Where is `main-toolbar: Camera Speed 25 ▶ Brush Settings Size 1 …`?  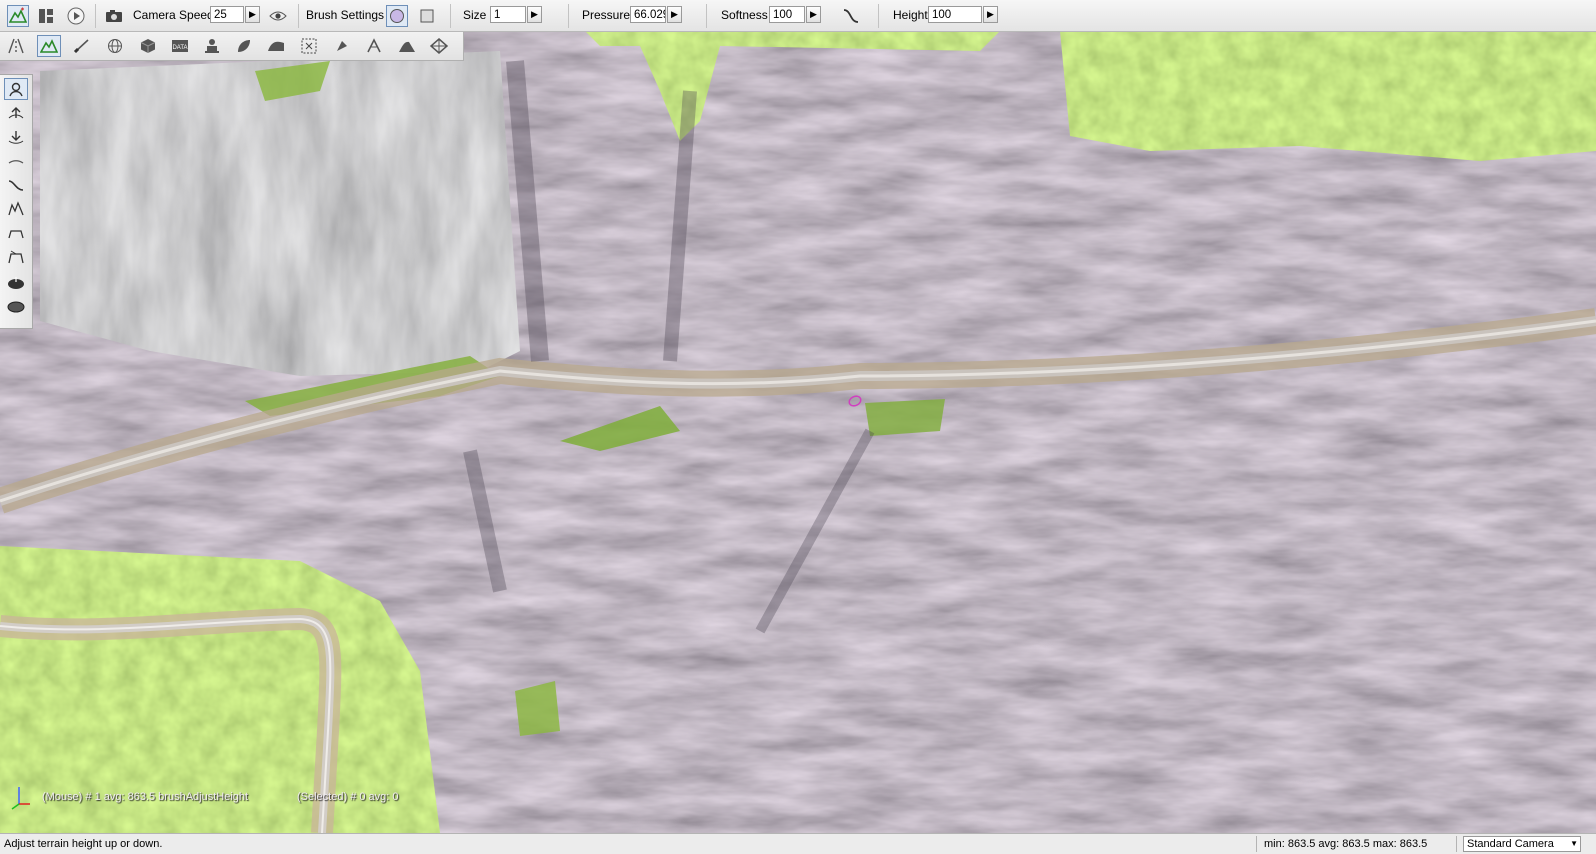
main-toolbar: Camera Speed 25 ▶ Brush Settings Size 1 … is located at coordinates (798, 16).